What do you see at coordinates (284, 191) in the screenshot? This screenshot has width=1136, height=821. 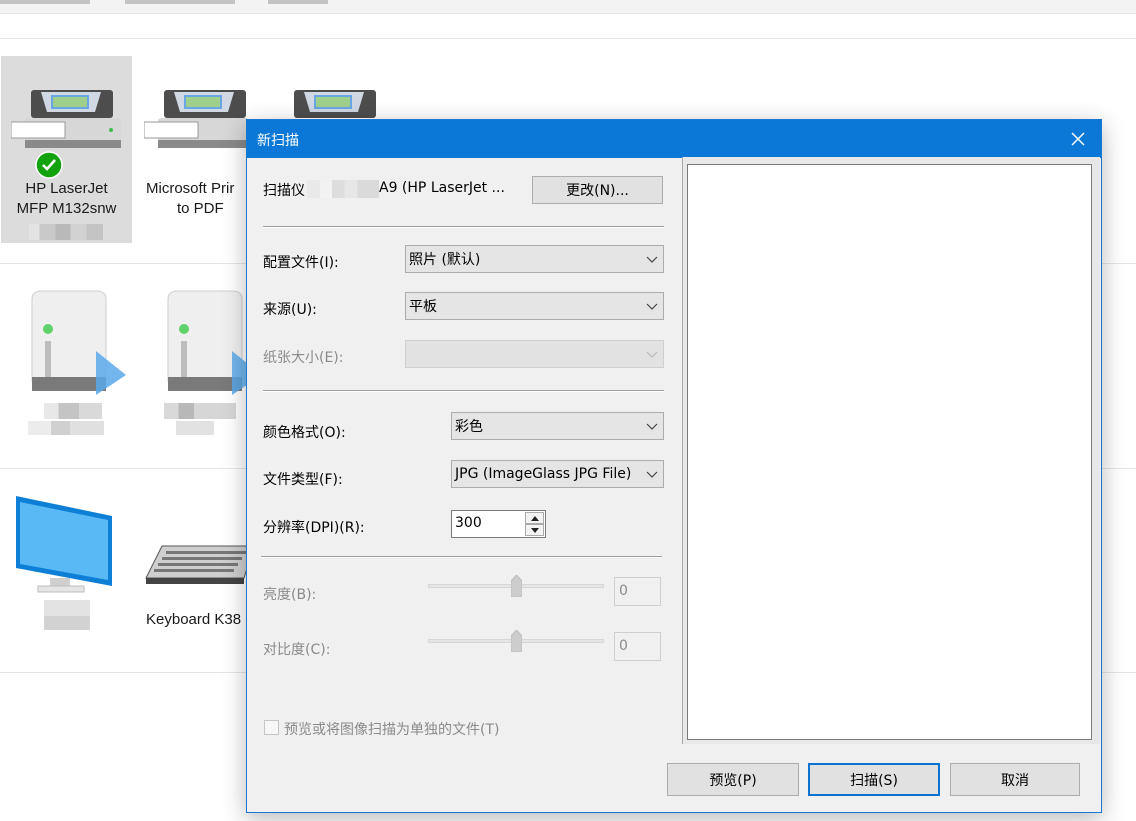 I see `scanner-label: 扫描仪` at bounding box center [284, 191].